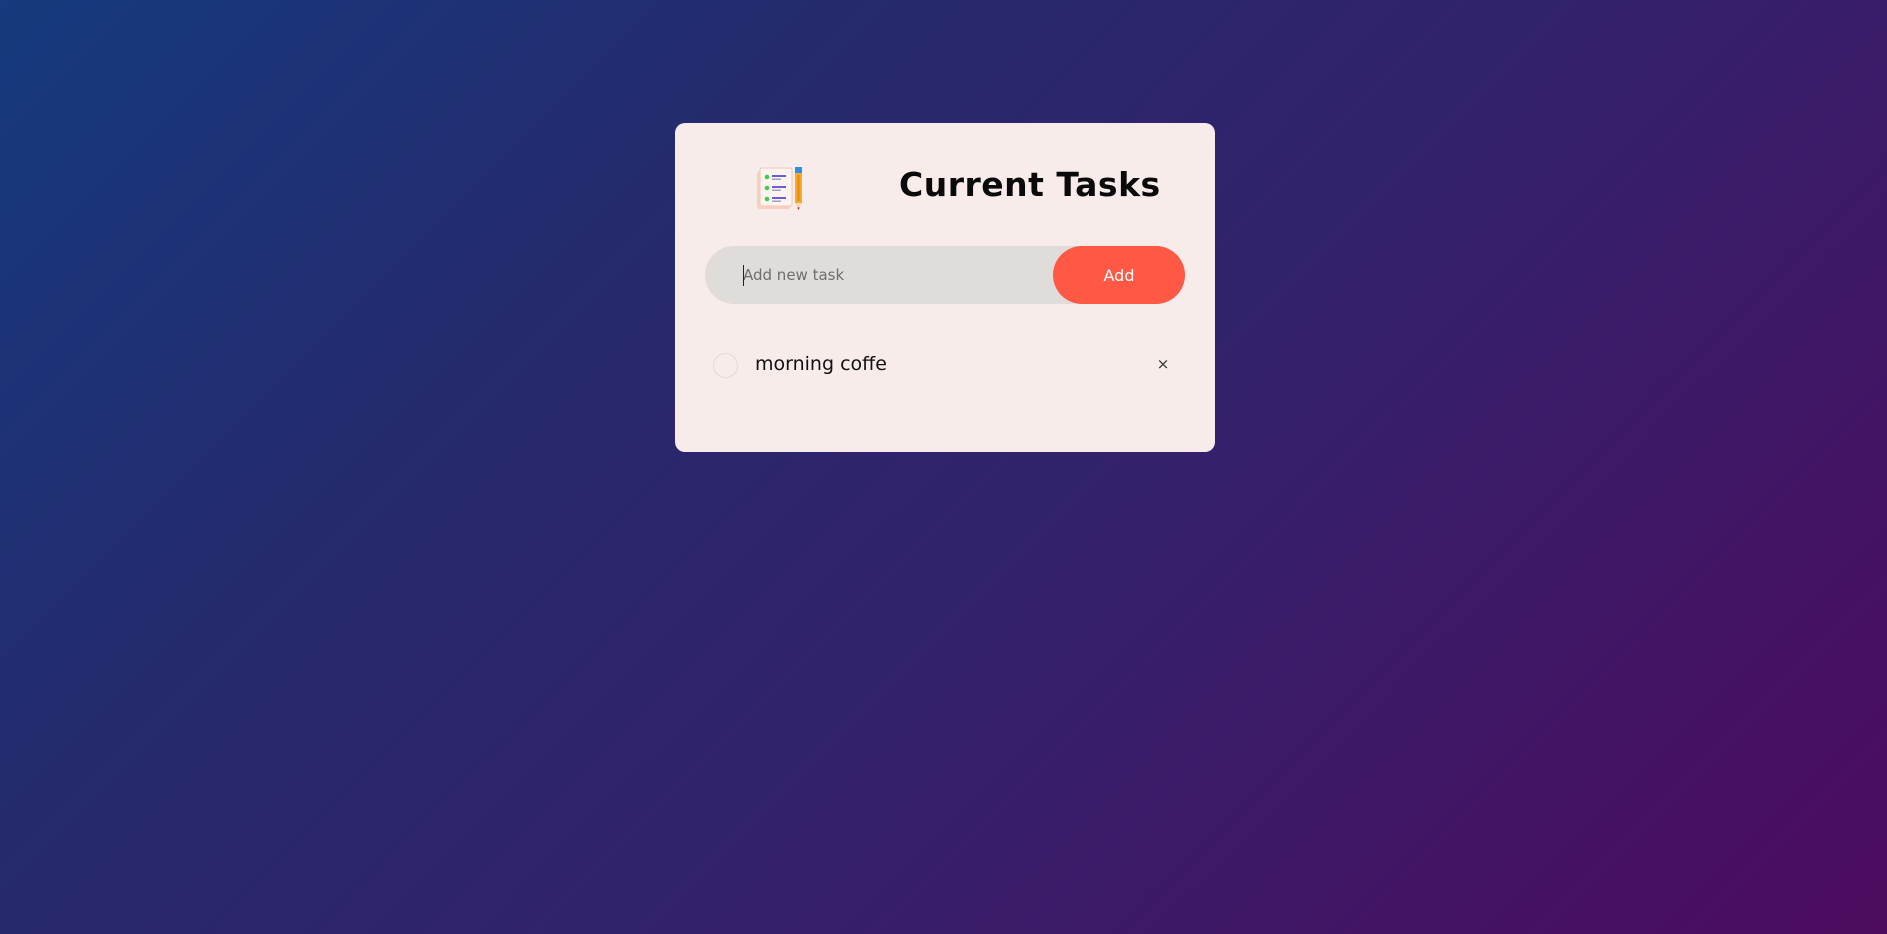 The image size is (1887, 934). I want to click on text-cursor, so click(743, 275).